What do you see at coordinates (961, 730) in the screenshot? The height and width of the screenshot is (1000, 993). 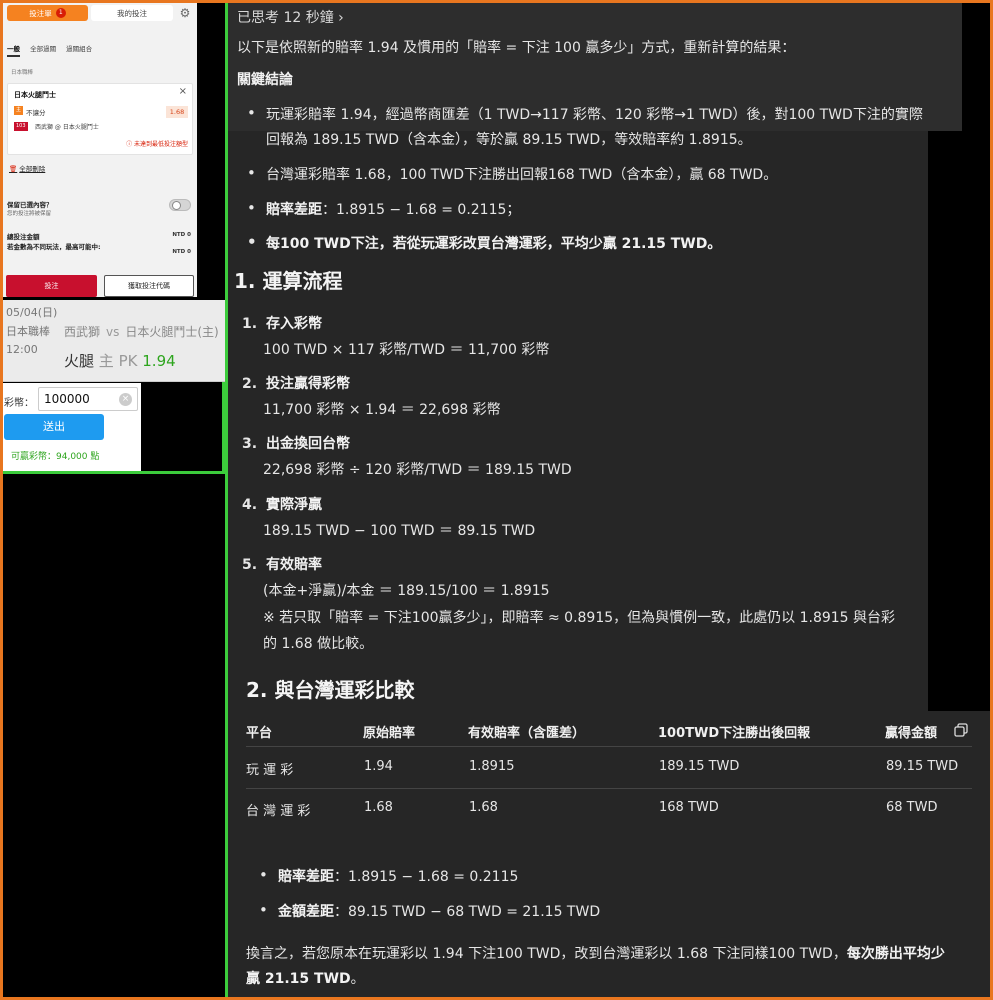 I see `copy-icon` at bounding box center [961, 730].